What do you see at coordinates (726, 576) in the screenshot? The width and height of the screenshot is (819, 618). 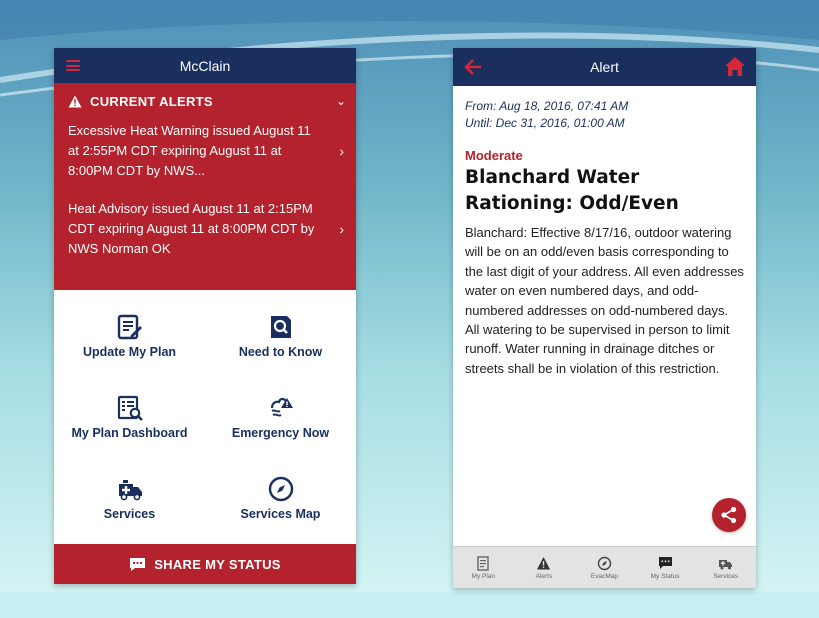 I see `tab-label: Services` at bounding box center [726, 576].